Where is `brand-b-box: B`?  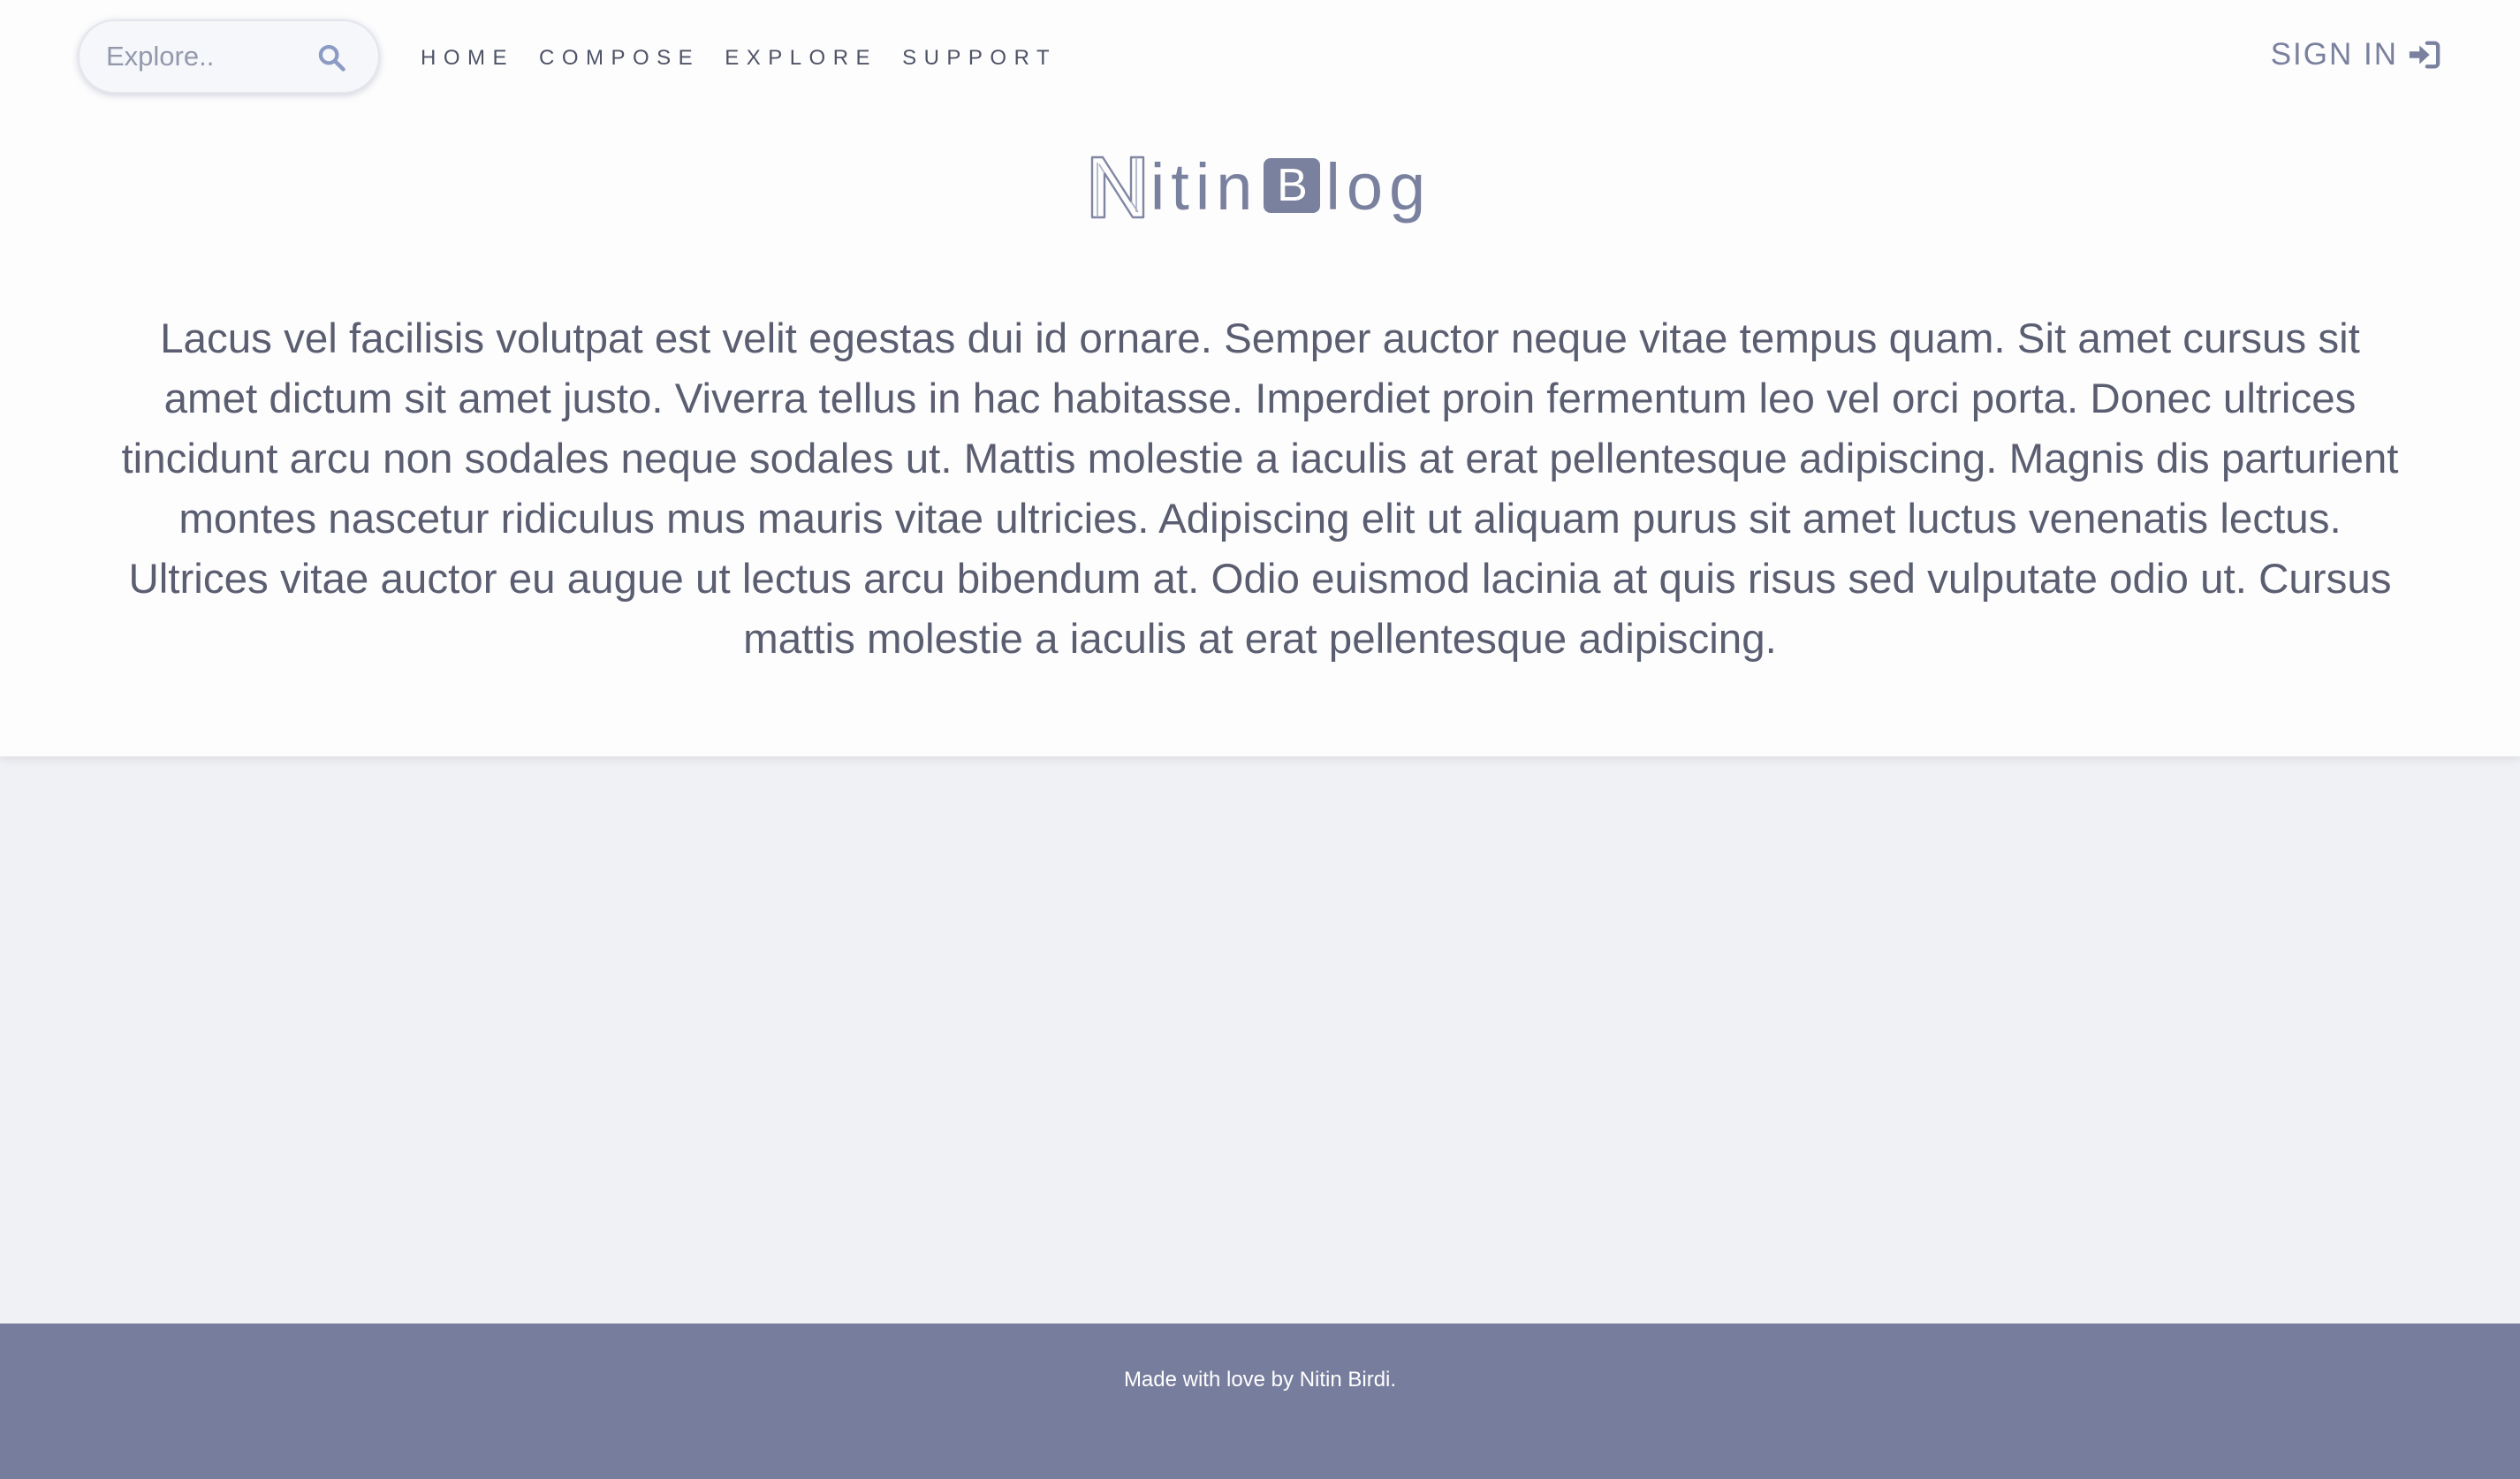
brand-b-box: B is located at coordinates (1292, 185).